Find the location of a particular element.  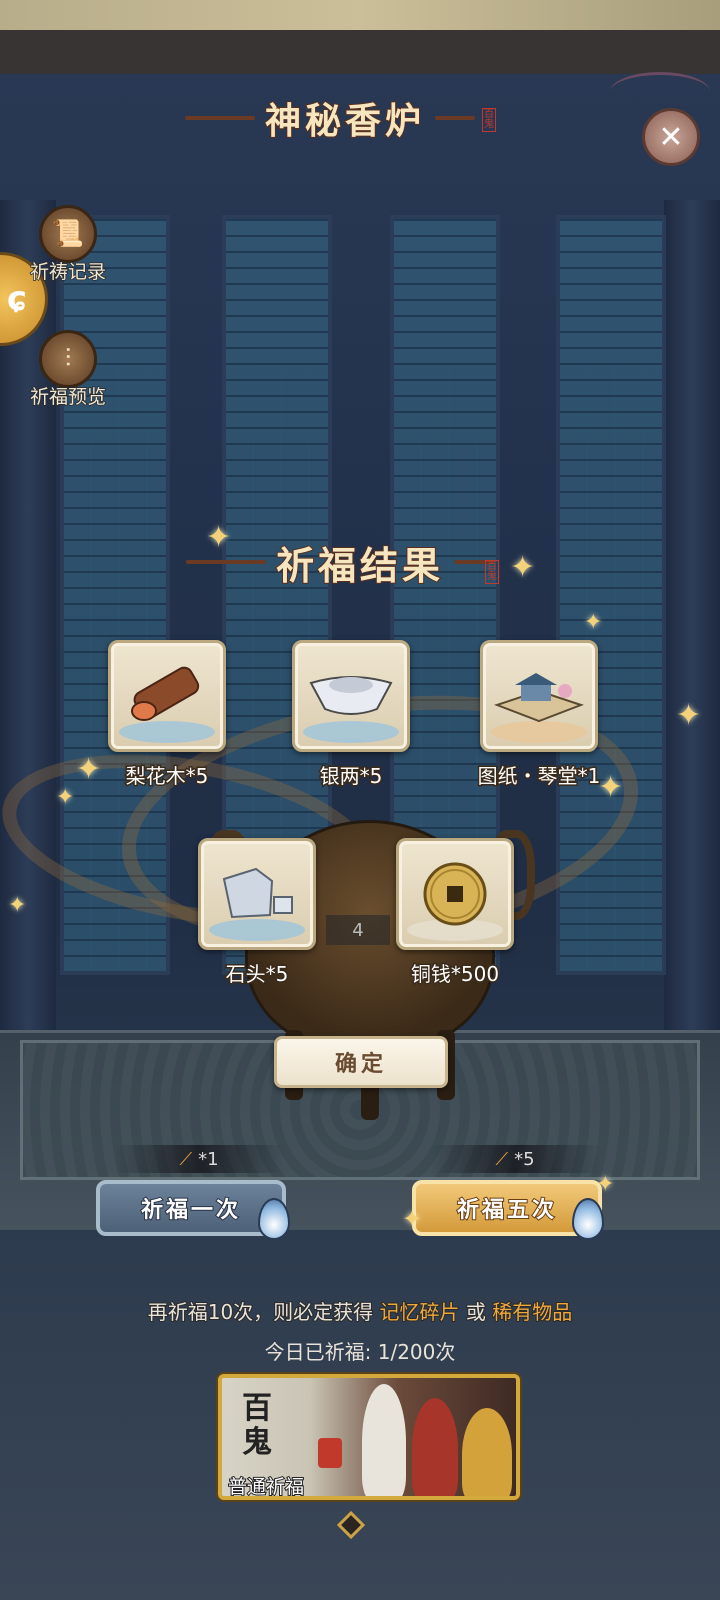

blueprint-building-icon is located at coordinates (539, 696).